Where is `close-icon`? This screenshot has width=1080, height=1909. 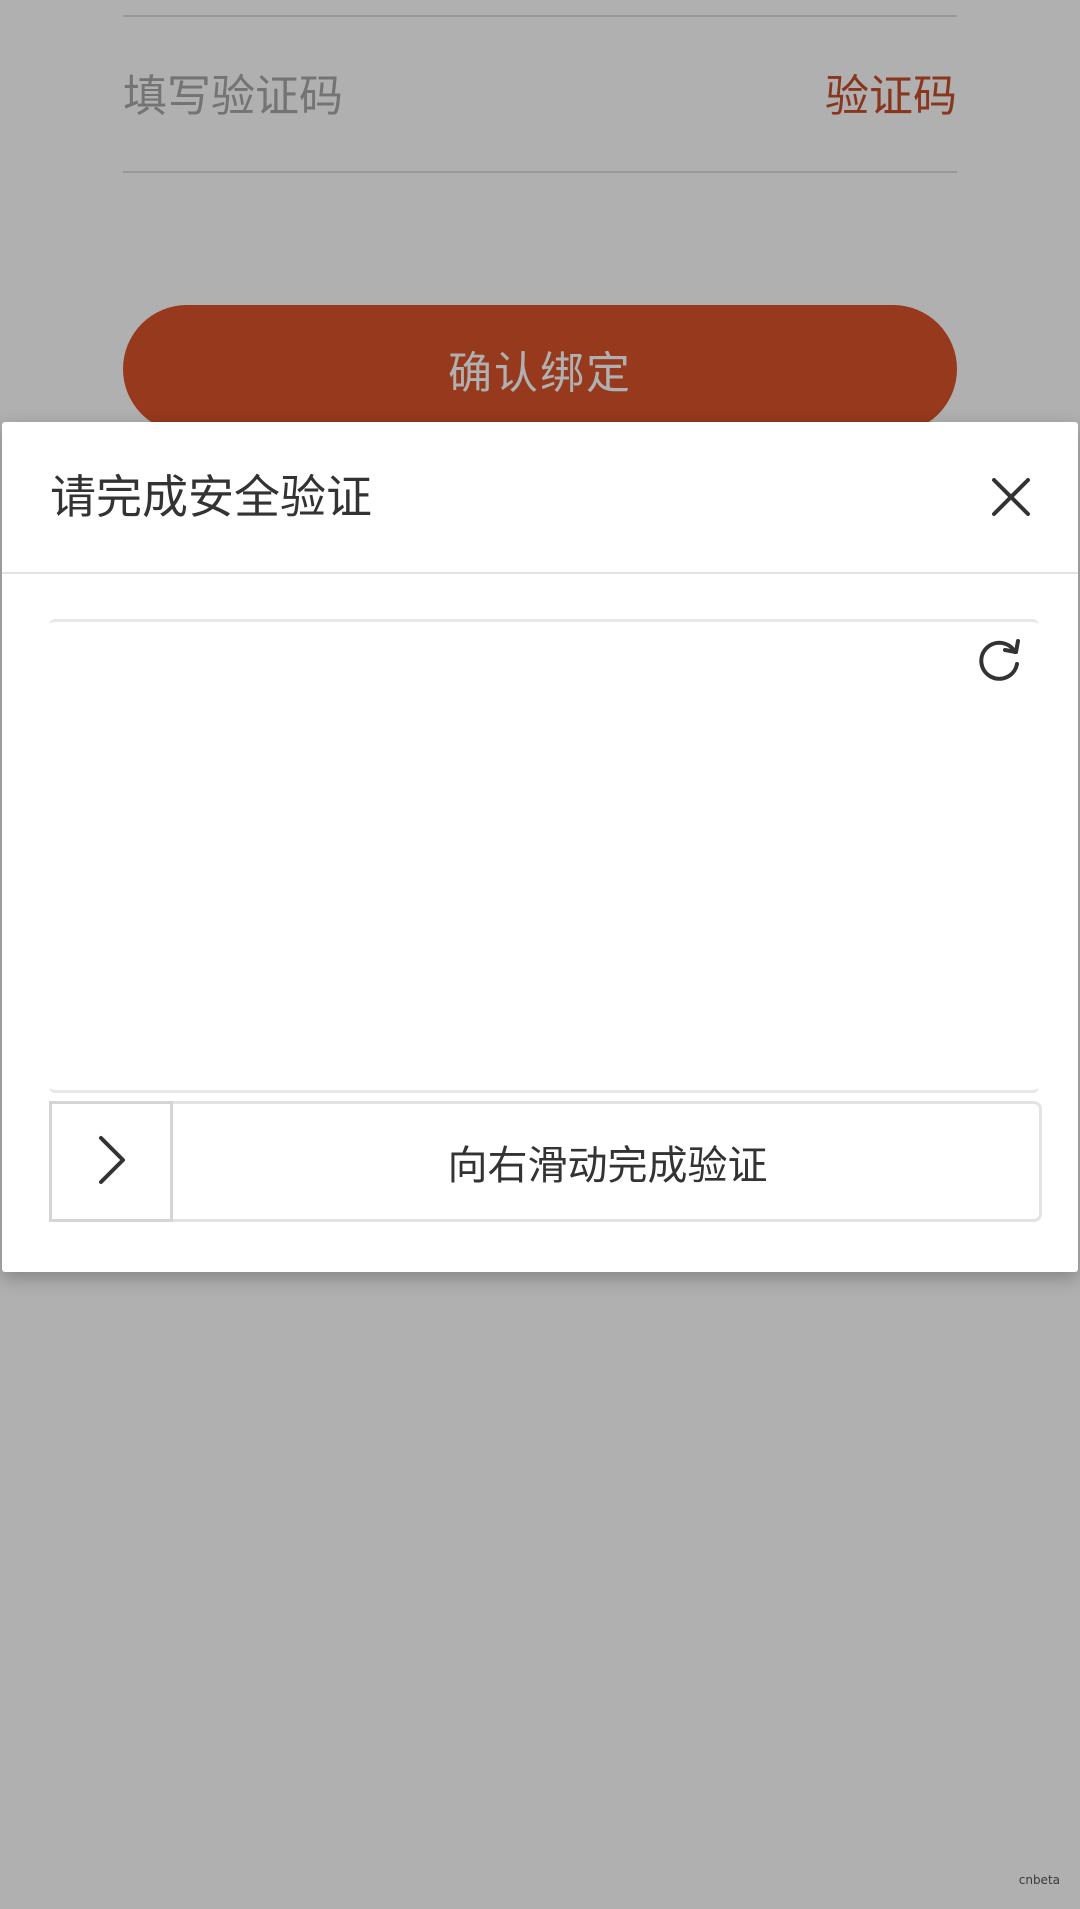
close-icon is located at coordinates (1011, 497).